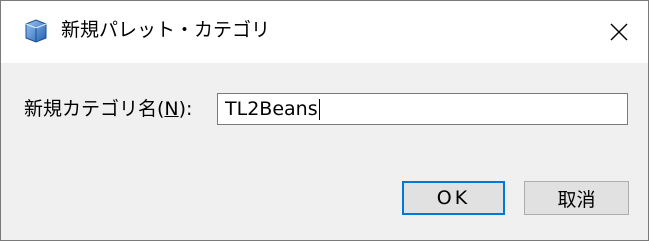 This screenshot has width=649, height=241. I want to click on close-button, so click(619, 32).